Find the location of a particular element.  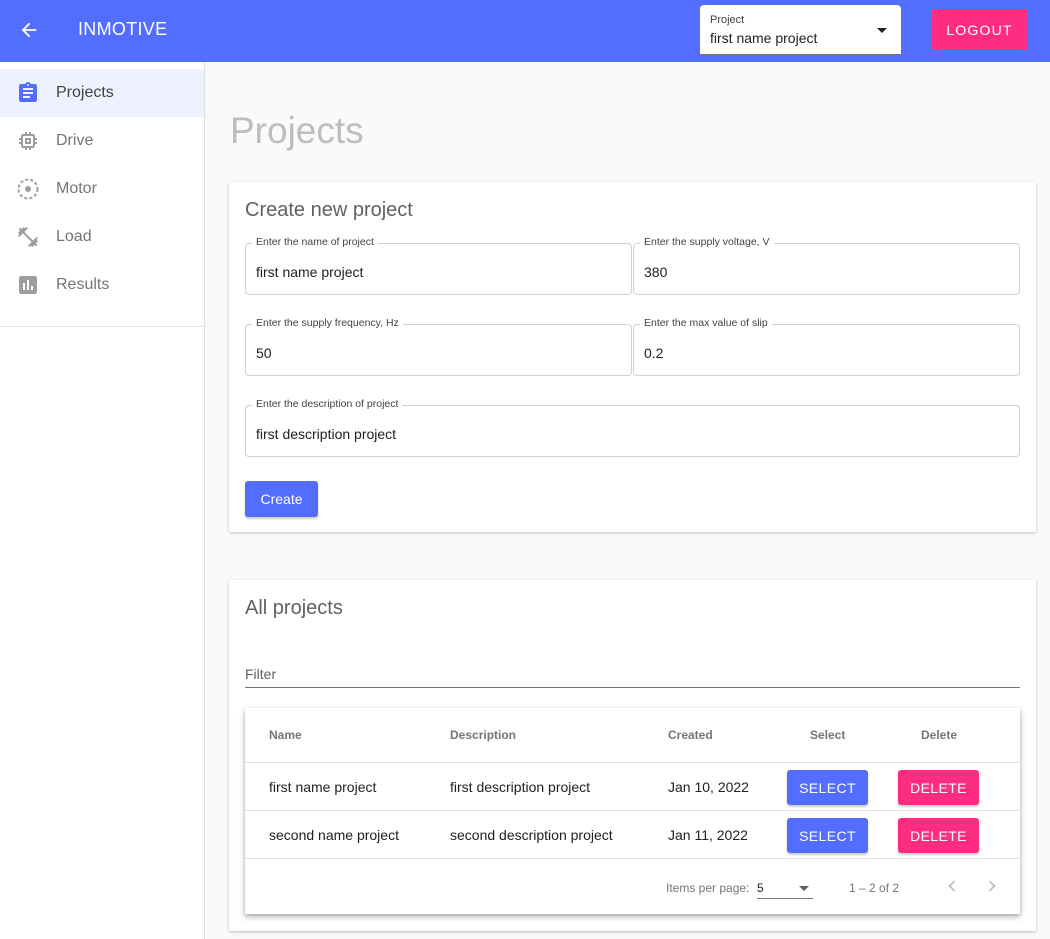

create-project-title: Create new project is located at coordinates (329, 210).